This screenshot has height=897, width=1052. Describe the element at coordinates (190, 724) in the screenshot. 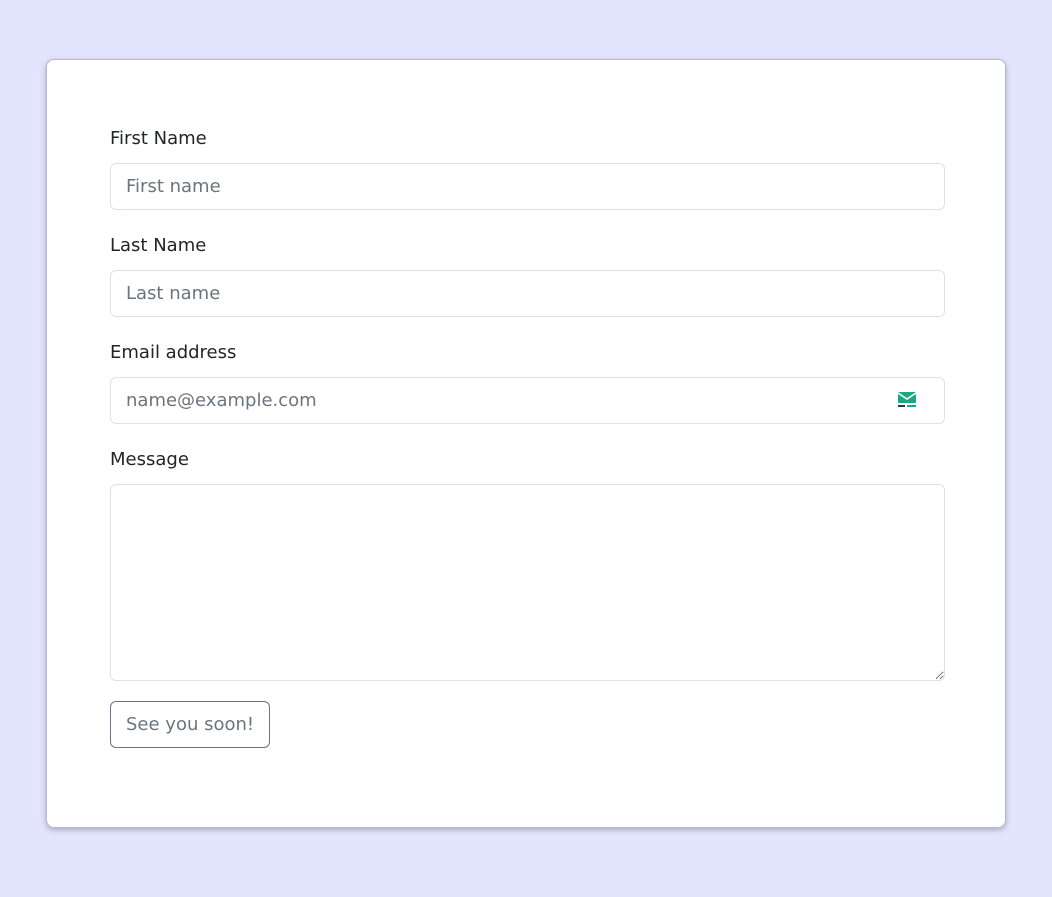

I see `submit-button: See you soon!` at that location.